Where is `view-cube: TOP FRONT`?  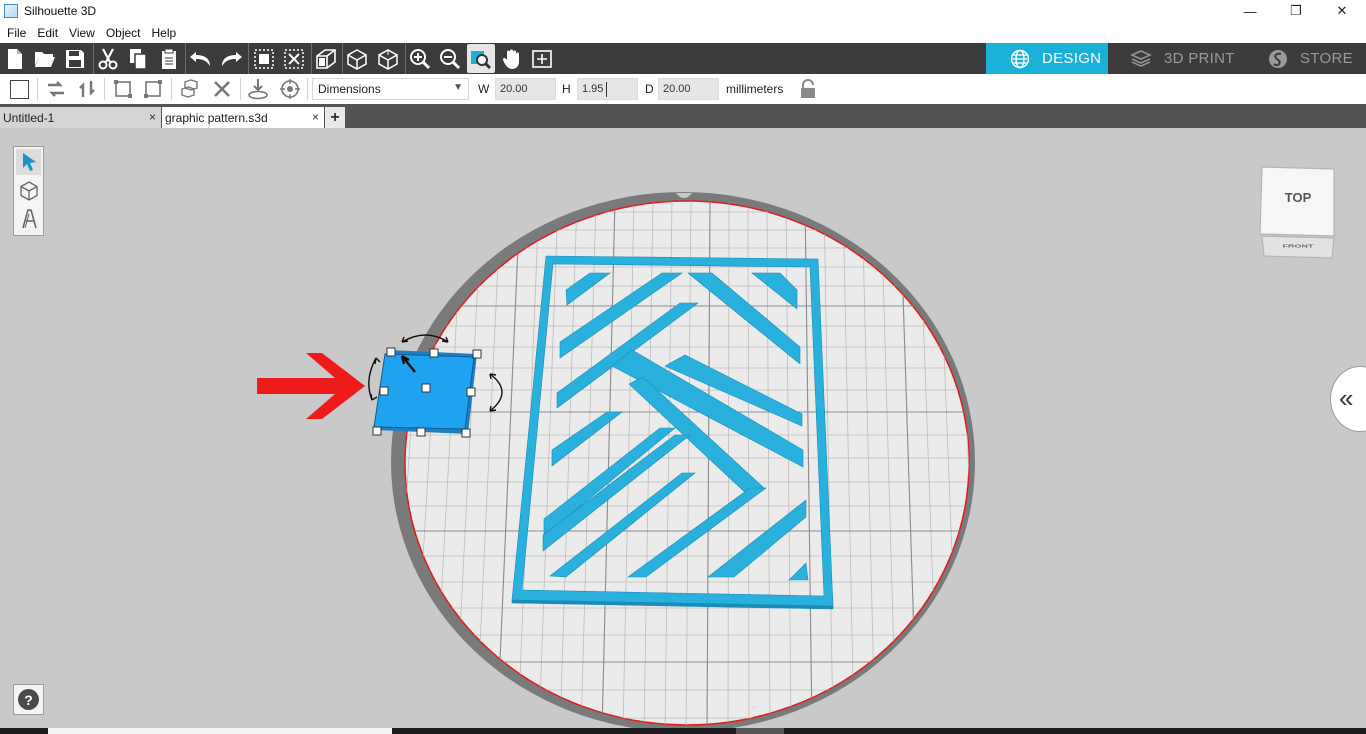 view-cube: TOP FRONT is located at coordinates (1298, 218).